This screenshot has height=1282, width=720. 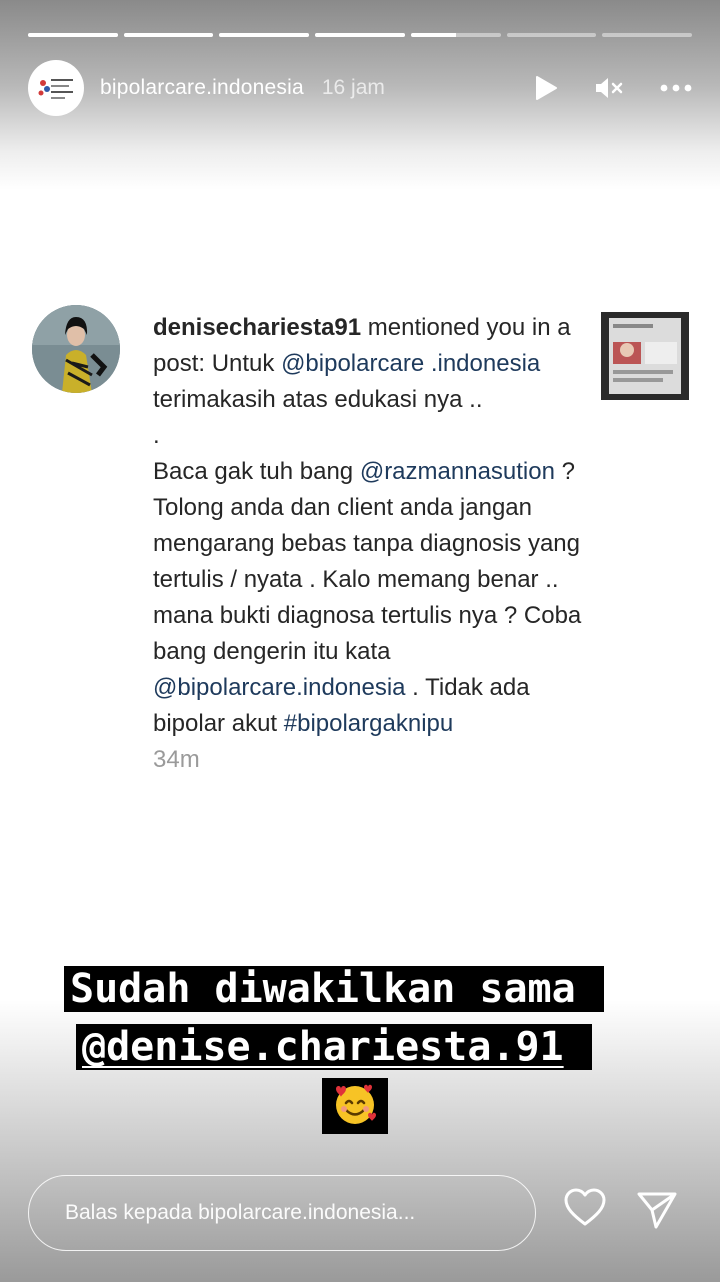 What do you see at coordinates (353, 87) in the screenshot?
I see `story-timestamp: 16 jam` at bounding box center [353, 87].